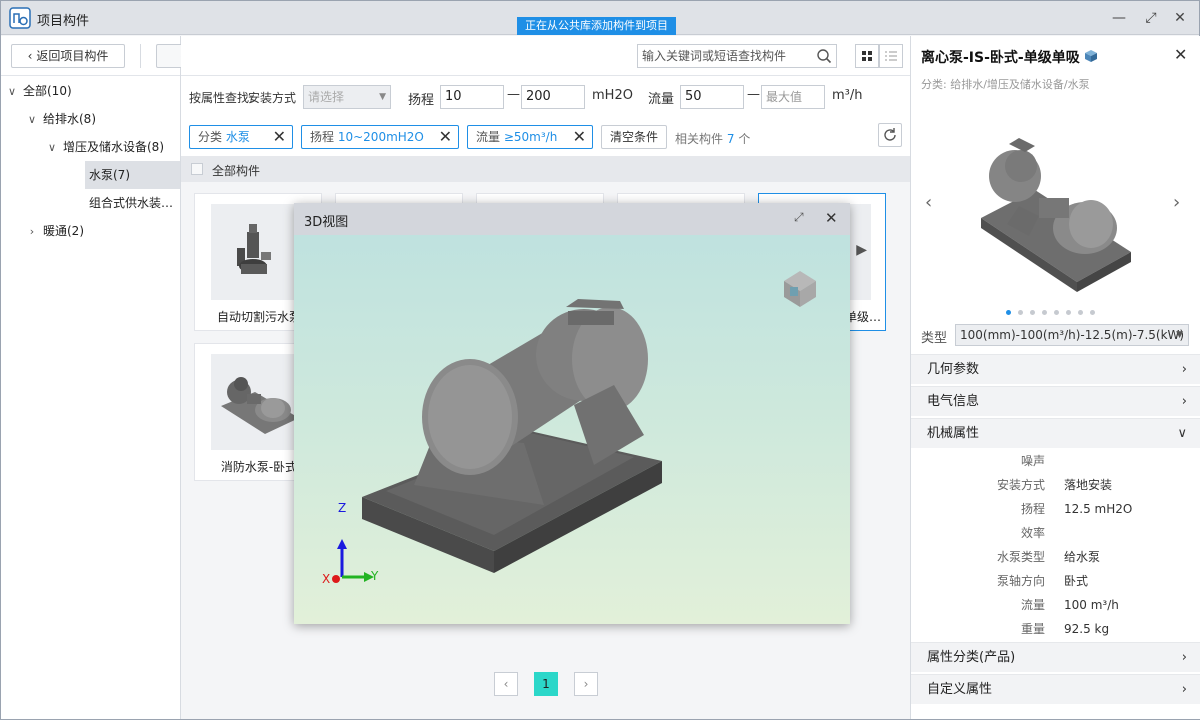  I want to click on tree-item-pressure: ∨ 增压及储水设备(8), so click(90, 147).